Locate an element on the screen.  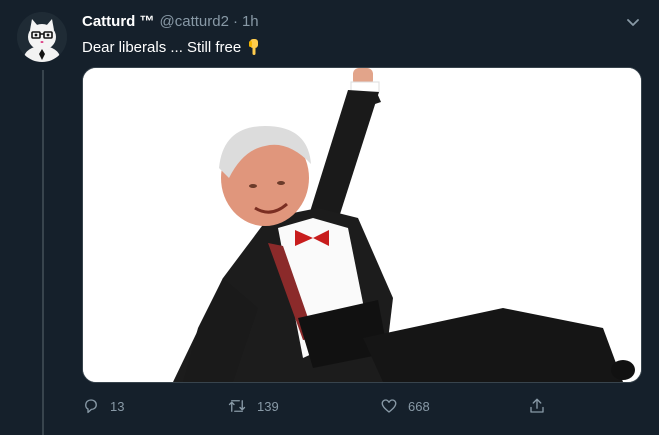
share-button is located at coordinates (542, 406).